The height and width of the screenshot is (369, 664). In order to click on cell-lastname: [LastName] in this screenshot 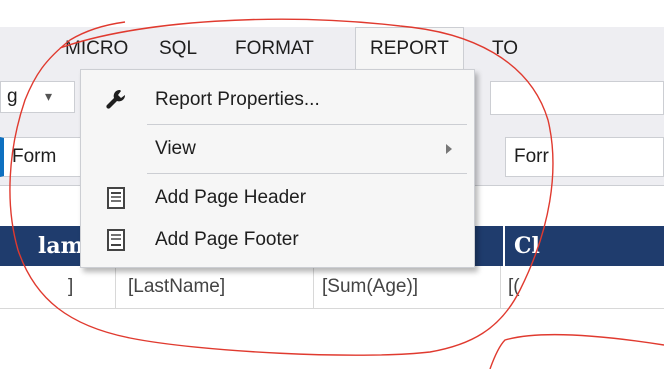, I will do `click(176, 287)`.